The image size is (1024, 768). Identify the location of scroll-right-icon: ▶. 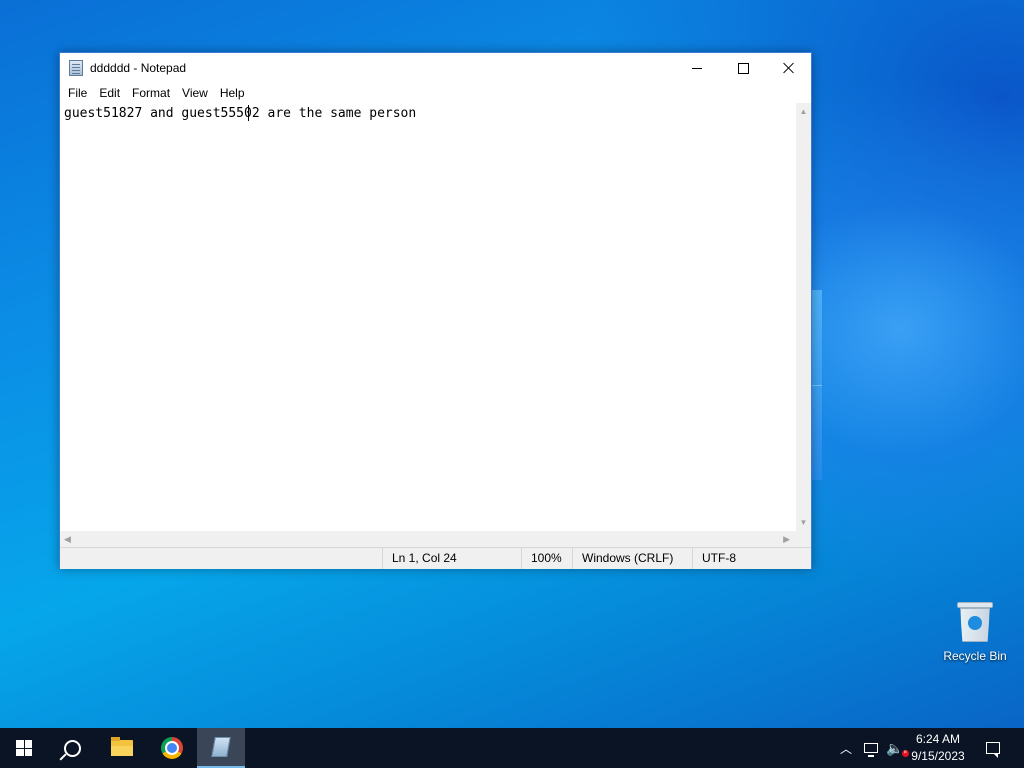
(786, 539).